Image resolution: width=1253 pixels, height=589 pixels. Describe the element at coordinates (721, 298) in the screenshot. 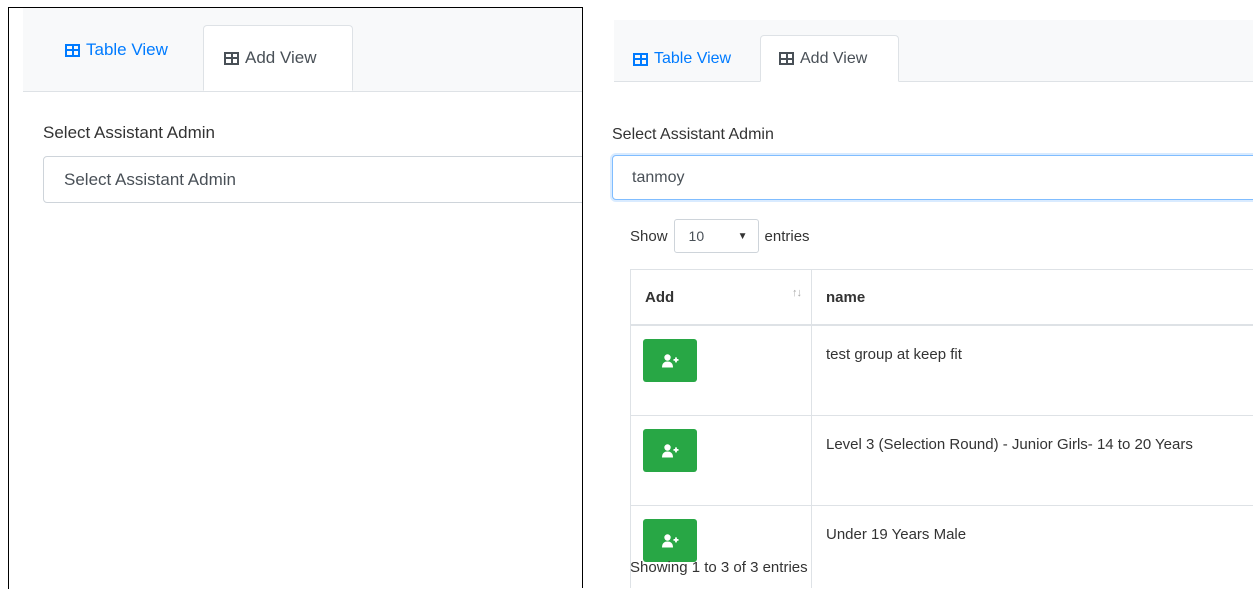

I see `column-header-add: Add ↑↓` at that location.